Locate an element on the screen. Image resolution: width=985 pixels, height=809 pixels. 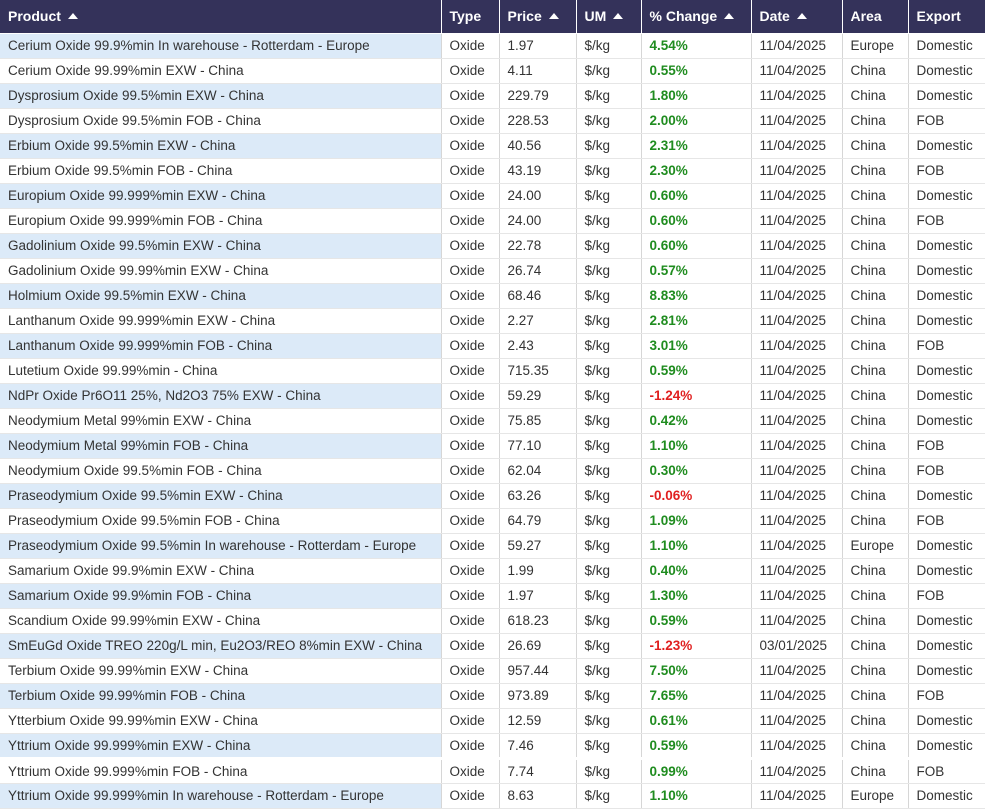
cell-price: 22.78 is located at coordinates (538, 246).